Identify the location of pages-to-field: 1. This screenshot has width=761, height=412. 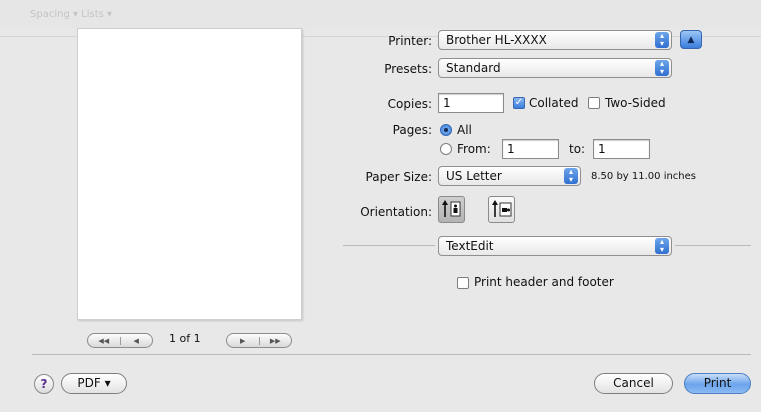
(621, 149).